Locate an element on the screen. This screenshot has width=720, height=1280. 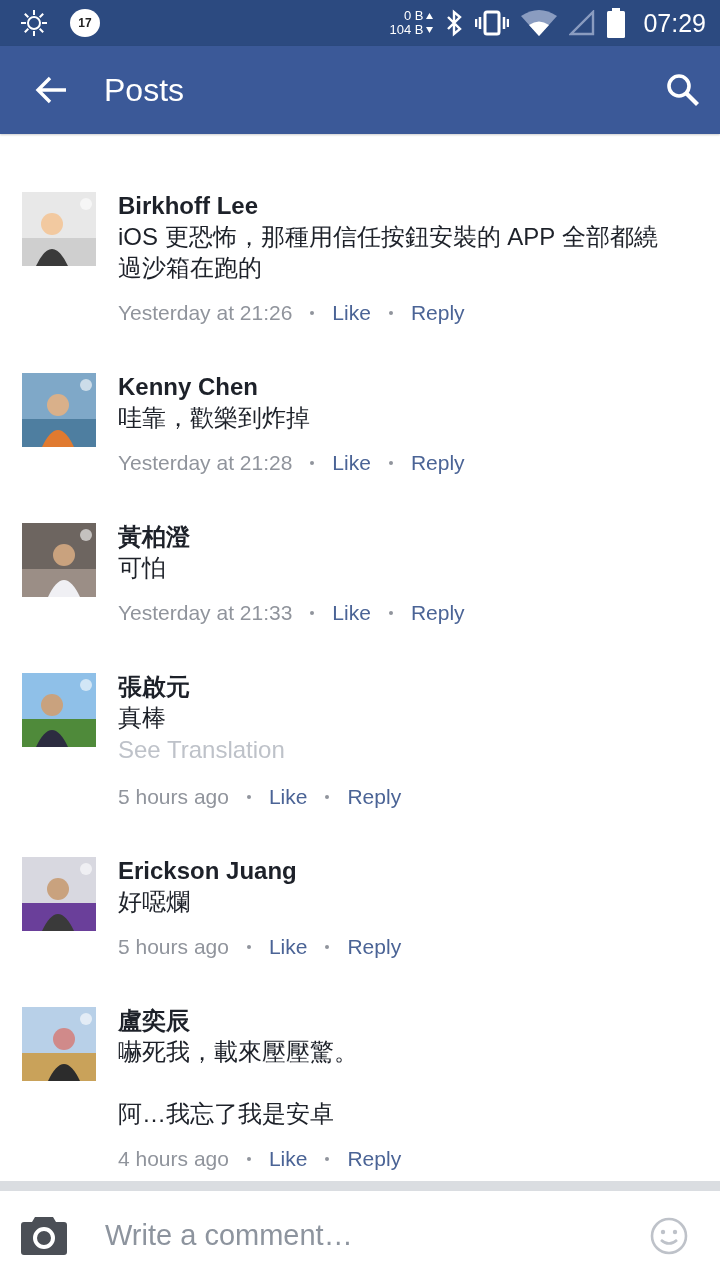
comment-text: 可怕 is located at coordinates (142, 568).